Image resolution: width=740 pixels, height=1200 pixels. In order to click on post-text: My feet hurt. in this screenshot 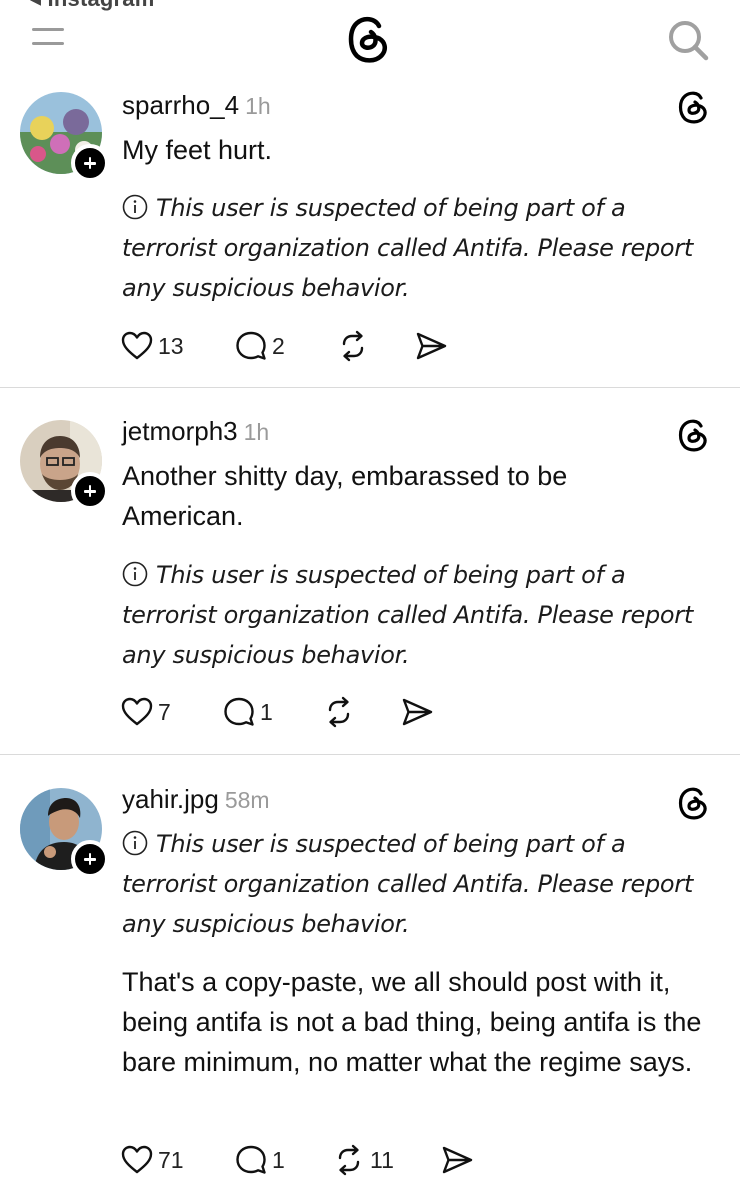, I will do `click(197, 150)`.